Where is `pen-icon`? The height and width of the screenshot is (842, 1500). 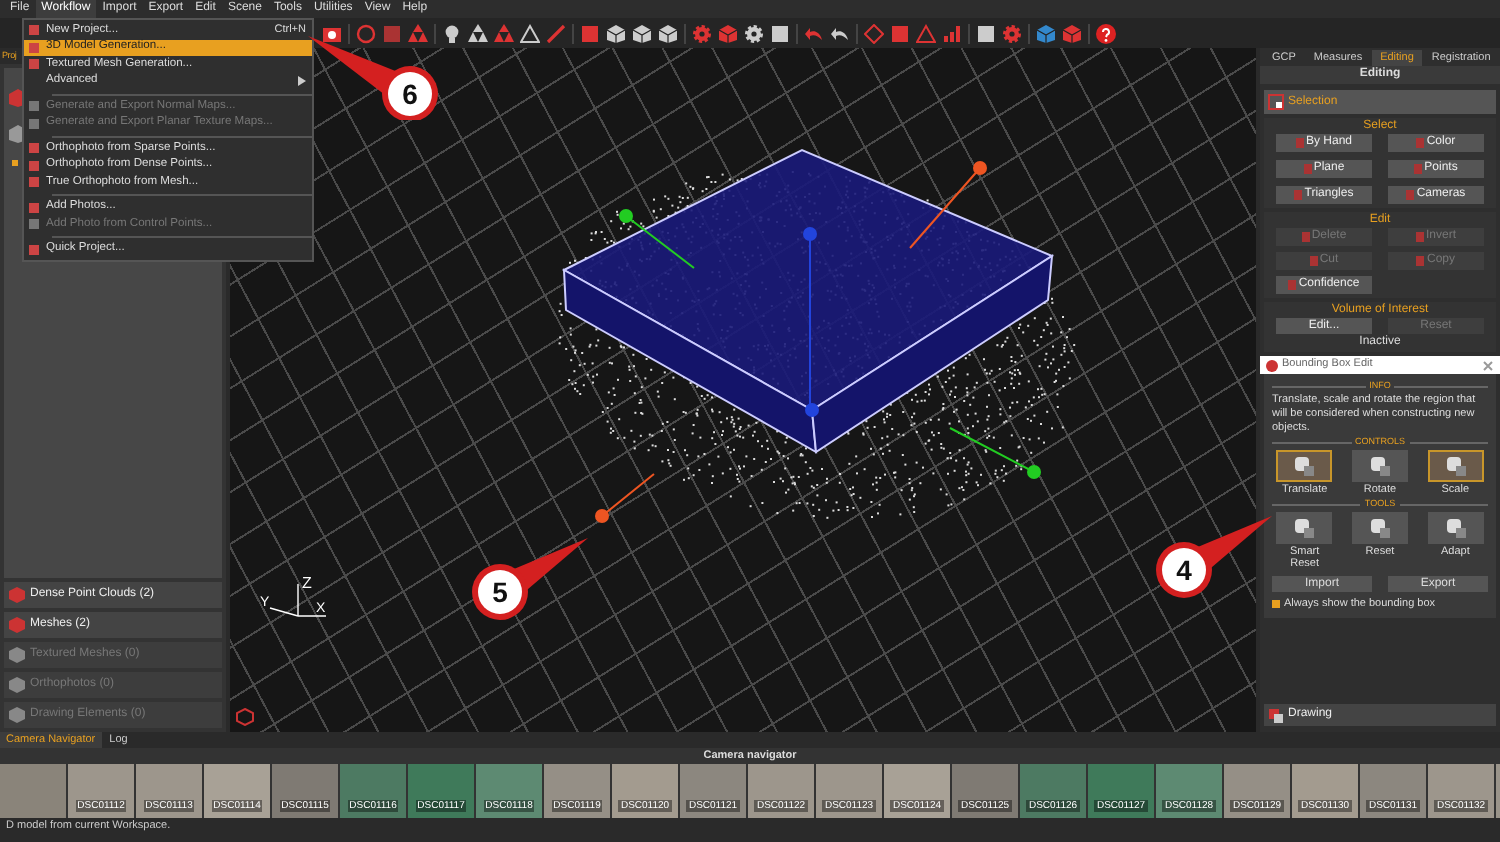 pen-icon is located at coordinates (556, 33).